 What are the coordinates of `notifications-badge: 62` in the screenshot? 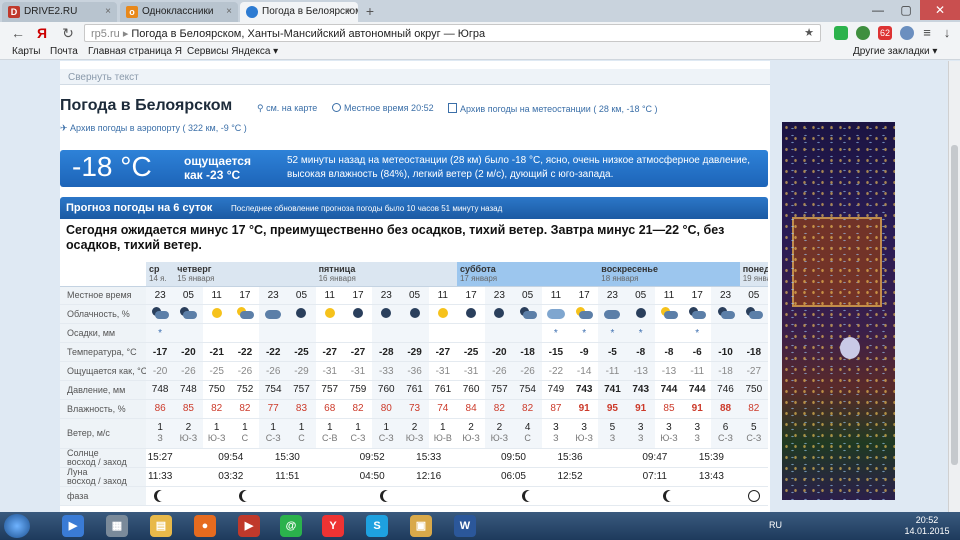 It's located at (885, 33).